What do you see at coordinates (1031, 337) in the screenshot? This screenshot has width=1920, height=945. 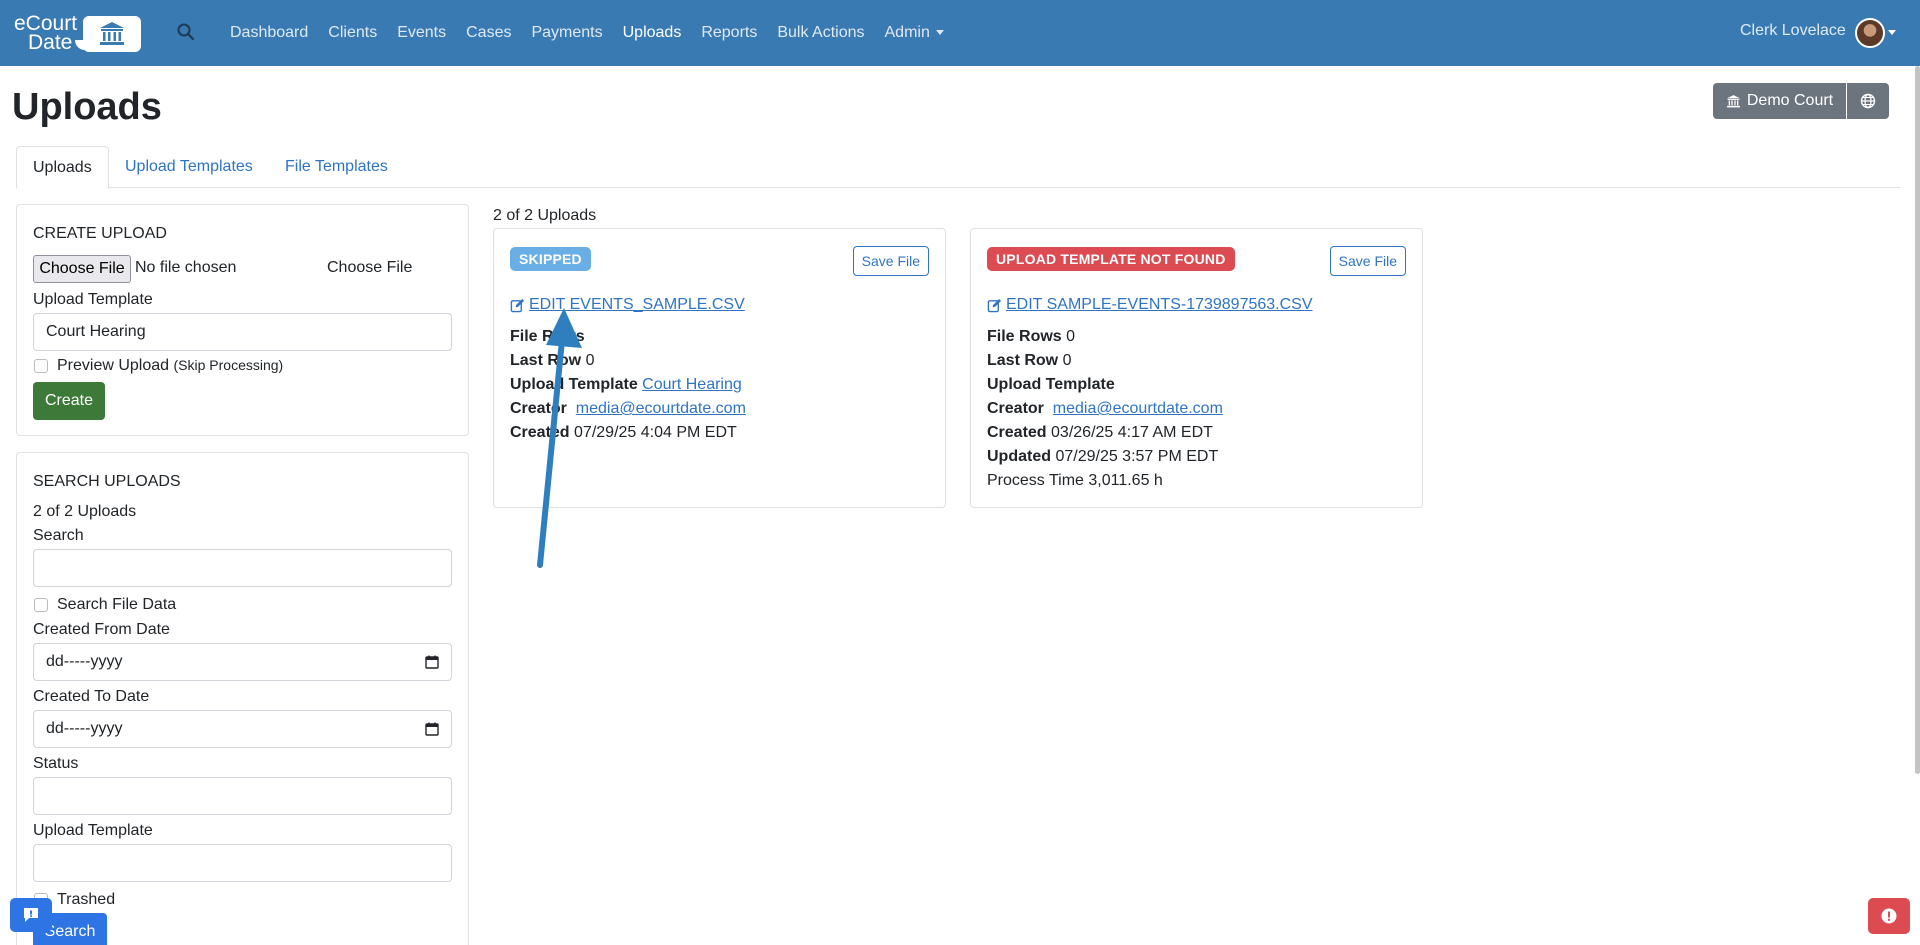 I see `file-rows-row: File Rows 0` at bounding box center [1031, 337].